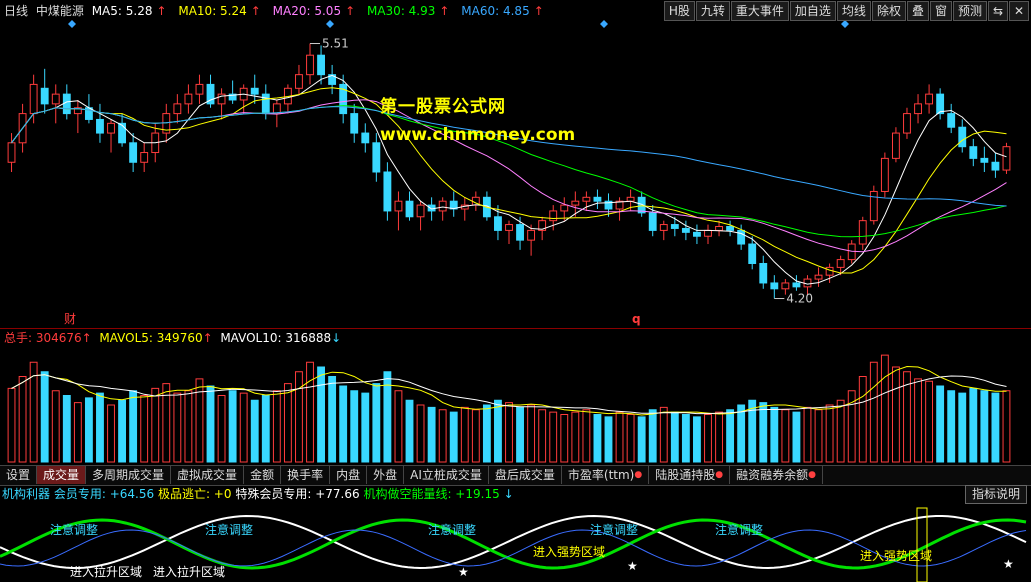 The image size is (1031, 582). What do you see at coordinates (212, 11) in the screenshot?
I see `ma10-text: MA10: 5.24` at bounding box center [212, 11].